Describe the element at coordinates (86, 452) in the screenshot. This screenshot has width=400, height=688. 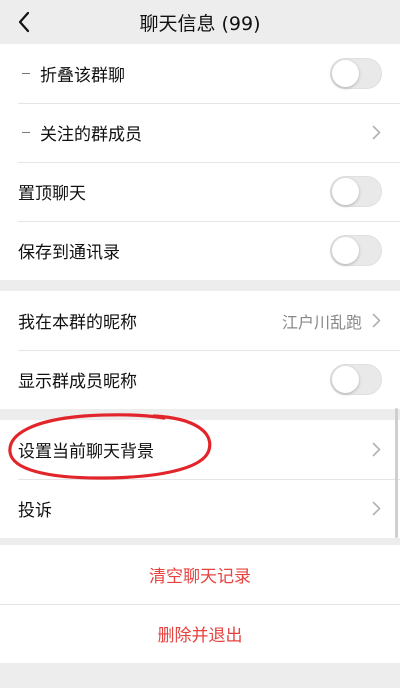
I see `set-chat-background-label: 设置当前聊天背景` at that location.